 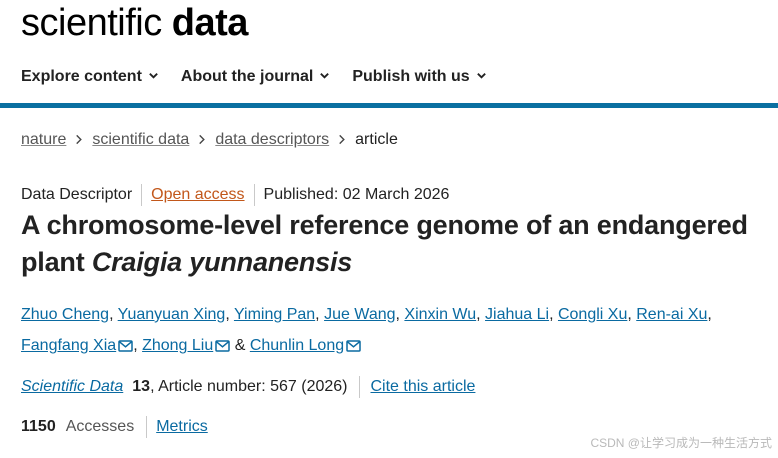 What do you see at coordinates (43, 140) in the screenshot?
I see `breadcrumb-nature: nature` at bounding box center [43, 140].